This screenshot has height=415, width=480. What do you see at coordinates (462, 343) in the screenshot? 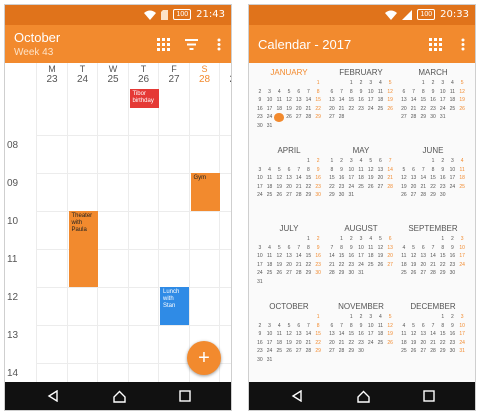
I see `day-cell: 24` at bounding box center [462, 343].